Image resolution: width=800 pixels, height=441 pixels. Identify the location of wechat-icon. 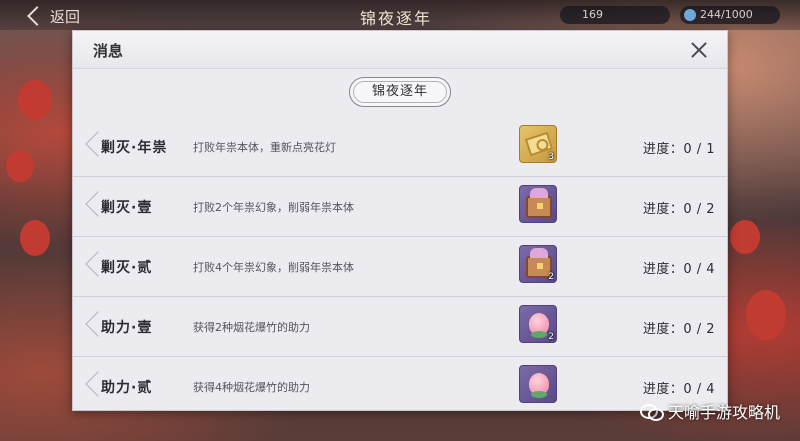
(651, 411).